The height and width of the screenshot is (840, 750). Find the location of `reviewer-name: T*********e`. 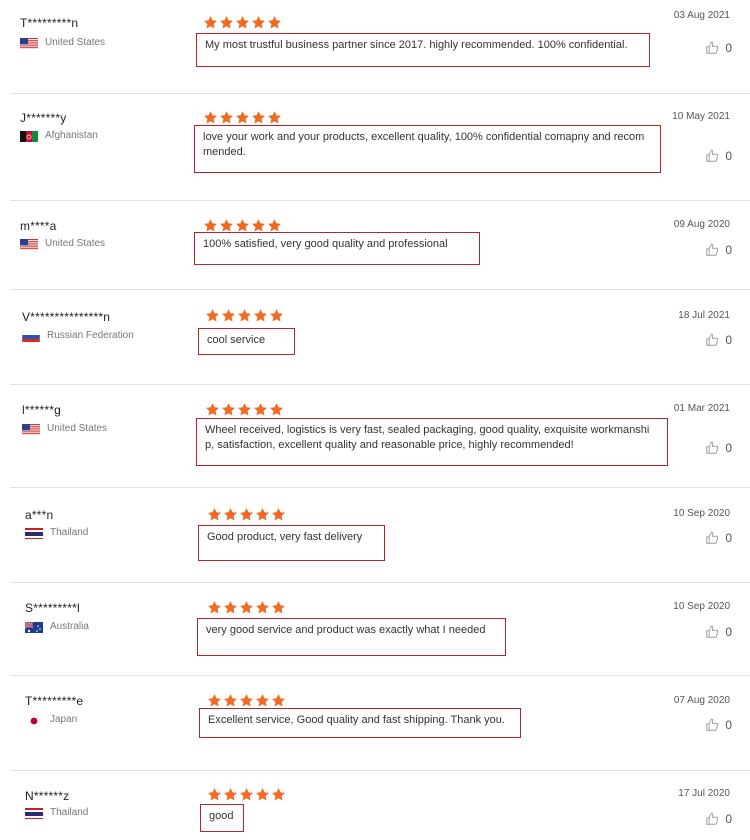

reviewer-name: T*********e is located at coordinates (54, 701).